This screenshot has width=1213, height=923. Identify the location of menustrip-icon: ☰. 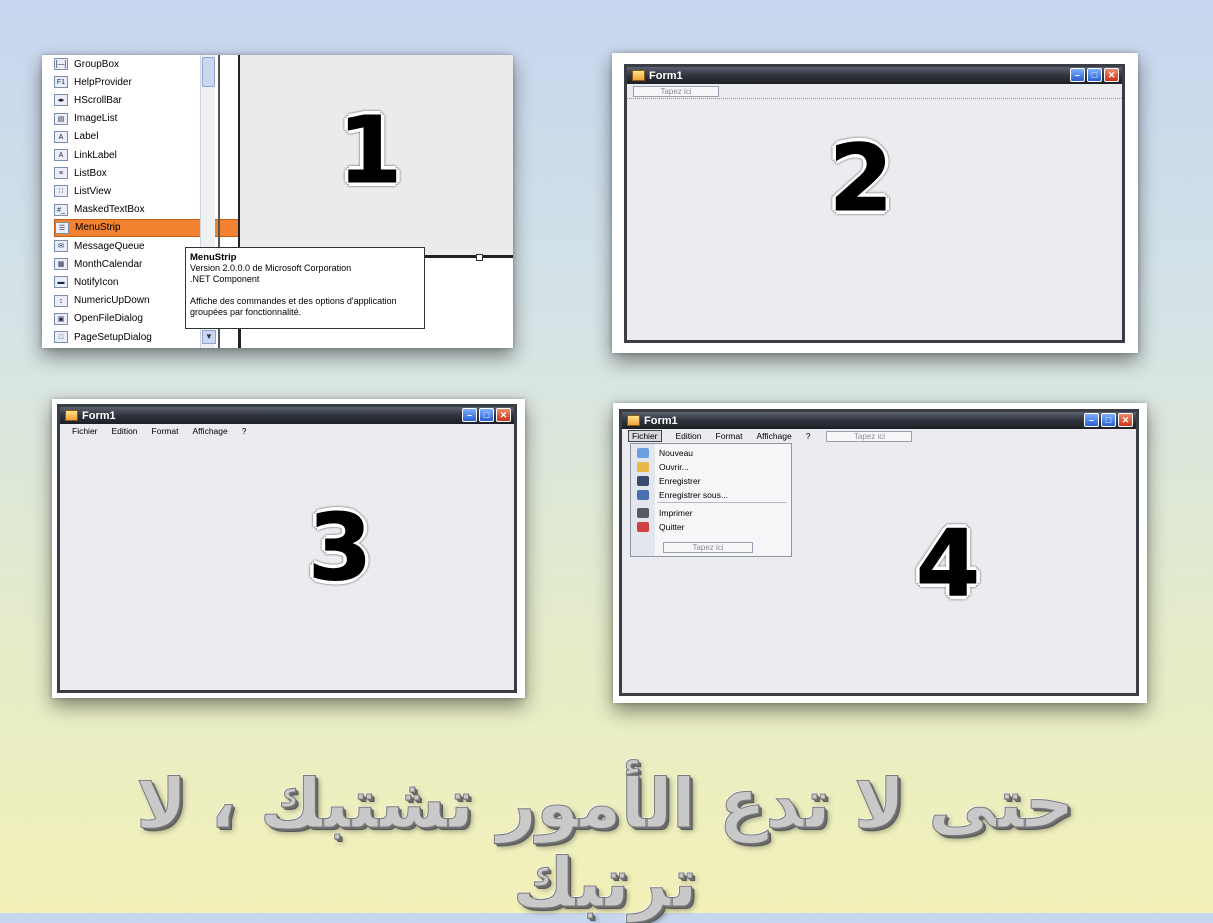
(62, 227).